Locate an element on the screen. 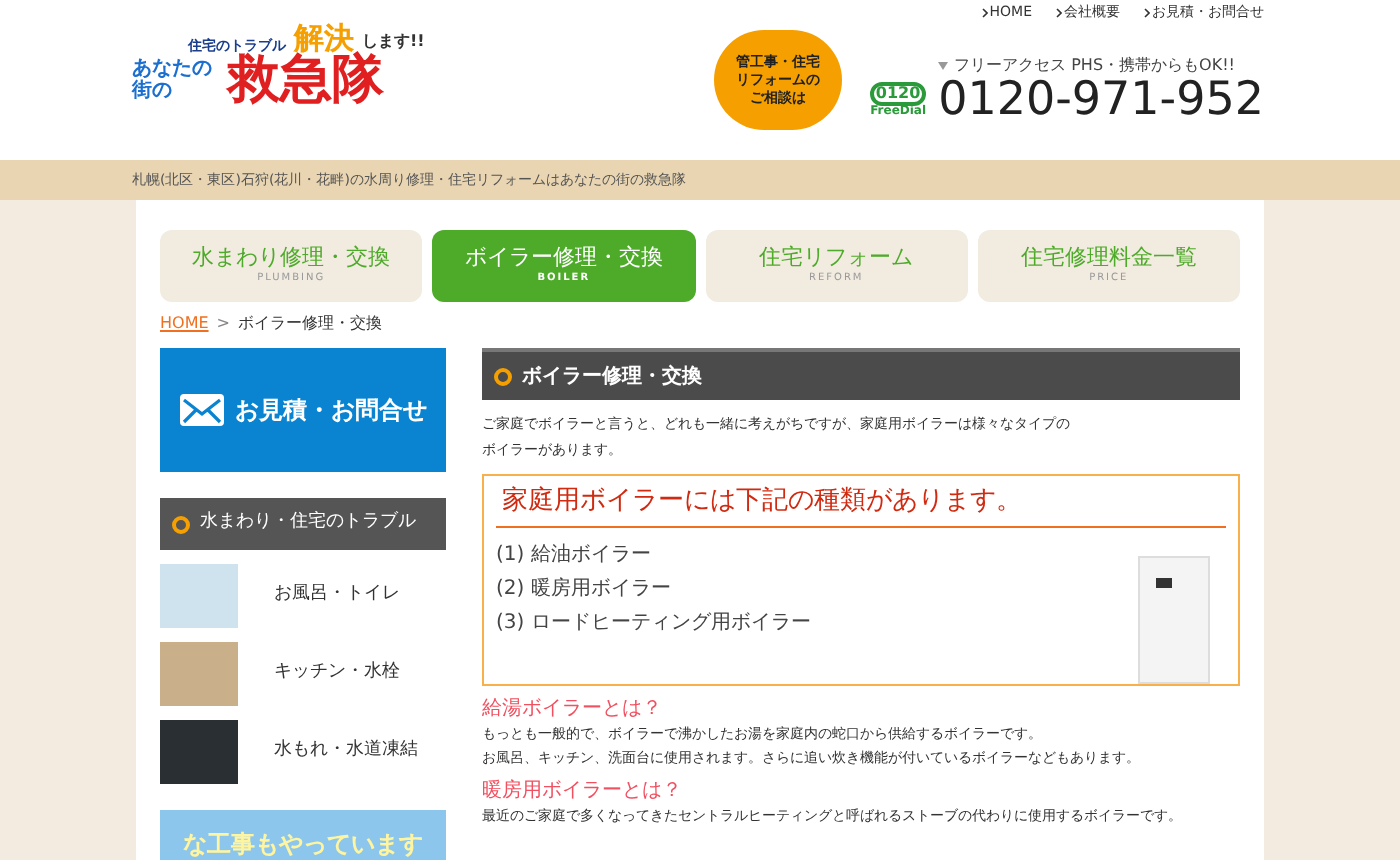 Image resolution: width=1400 pixels, height=860 pixels. boiler-type: (3) ロードヒーティング用ボイラー is located at coordinates (654, 623).